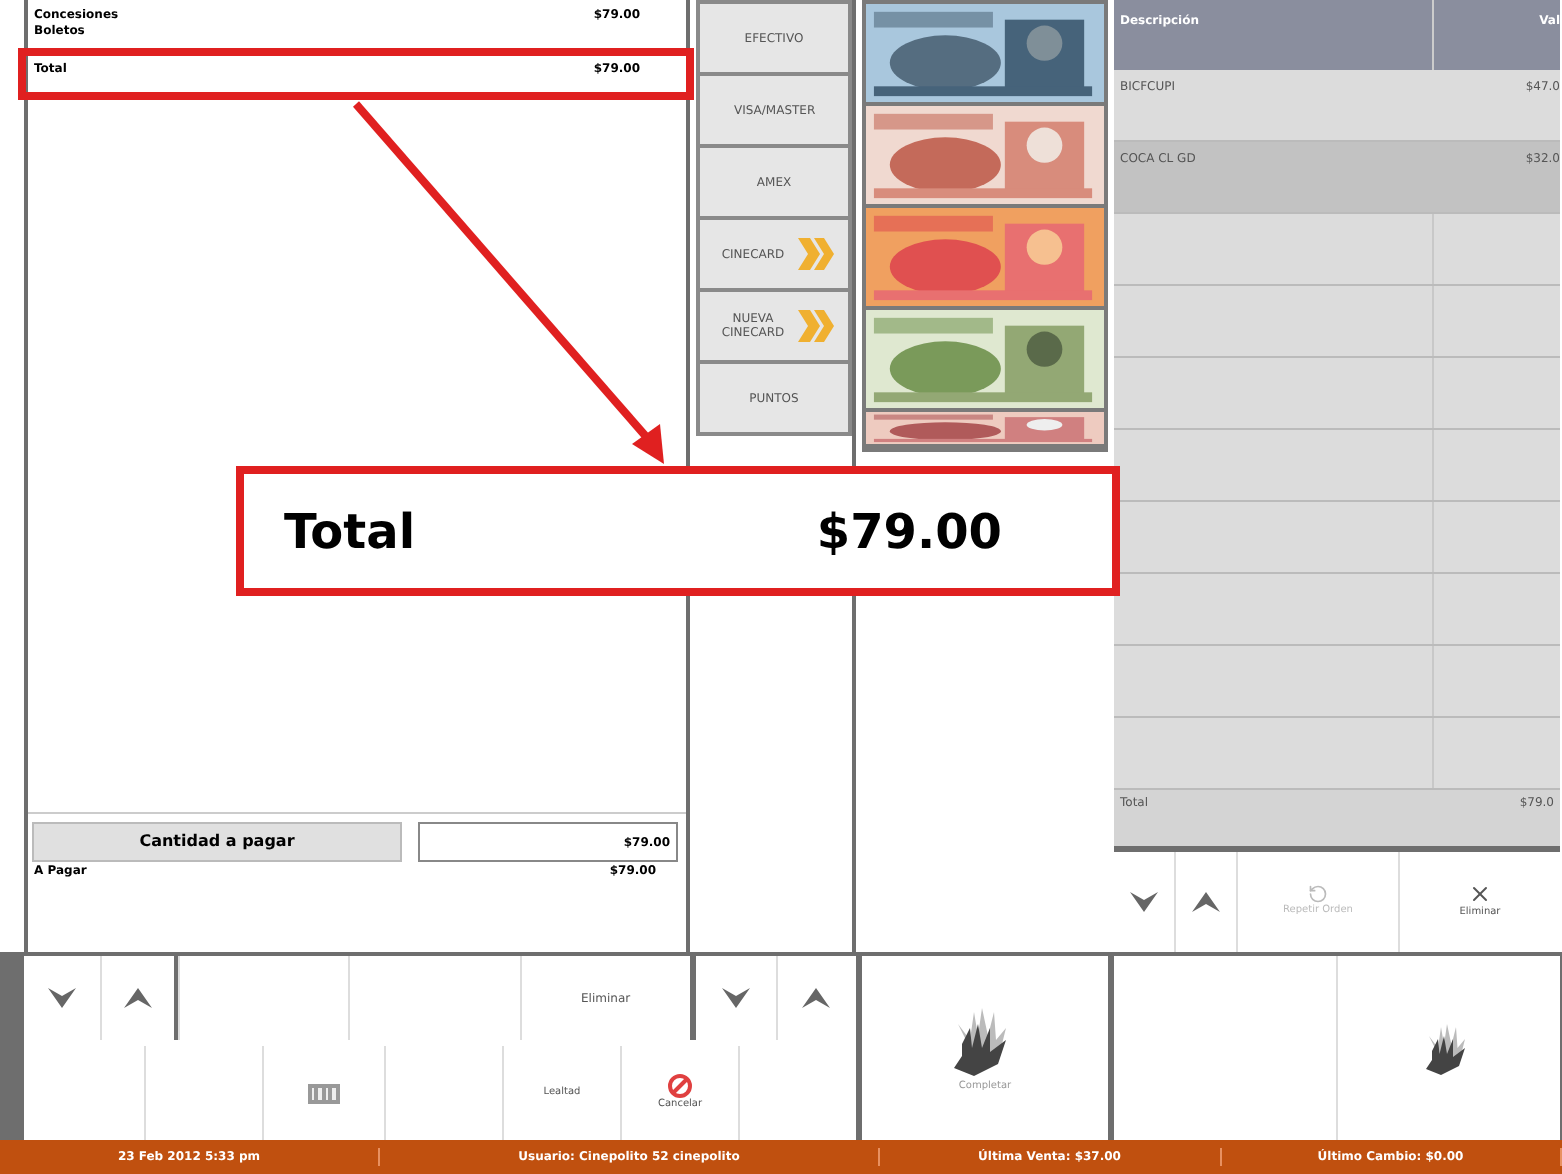 The image size is (1562, 1174). I want to click on undo-icon, so click(1318, 894).